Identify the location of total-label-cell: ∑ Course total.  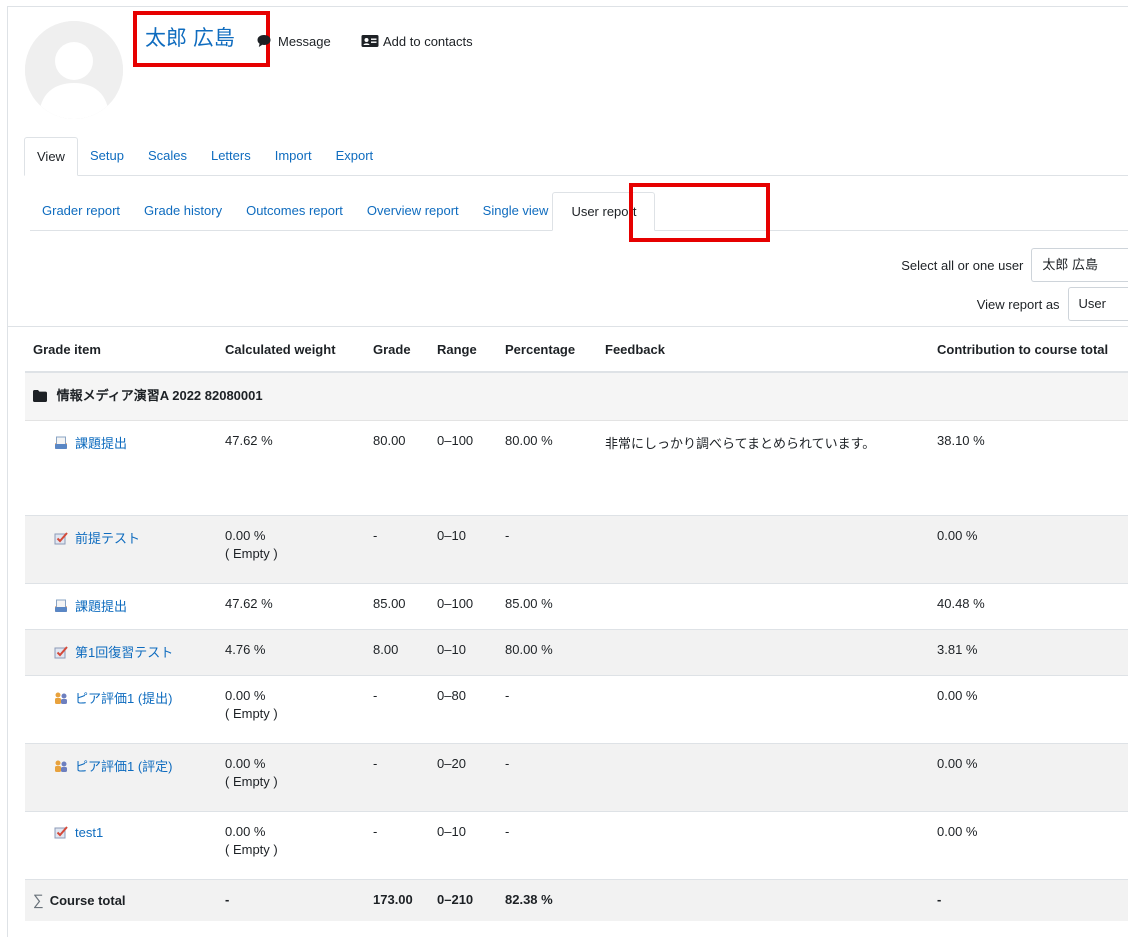
(121, 900).